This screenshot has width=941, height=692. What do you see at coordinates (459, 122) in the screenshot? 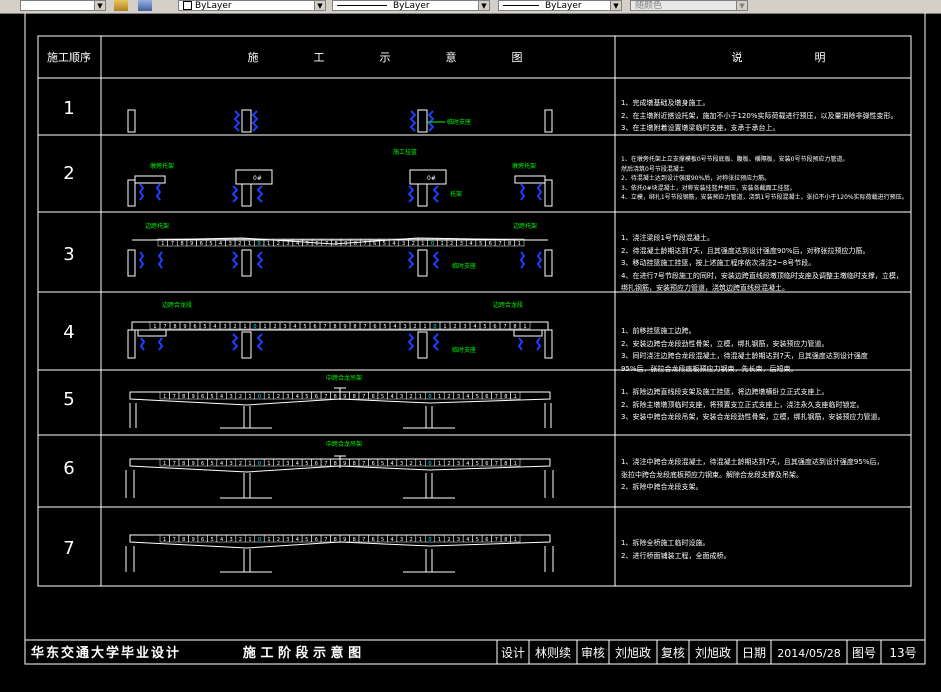
I see `temp-support-label: 临时支座` at bounding box center [459, 122].